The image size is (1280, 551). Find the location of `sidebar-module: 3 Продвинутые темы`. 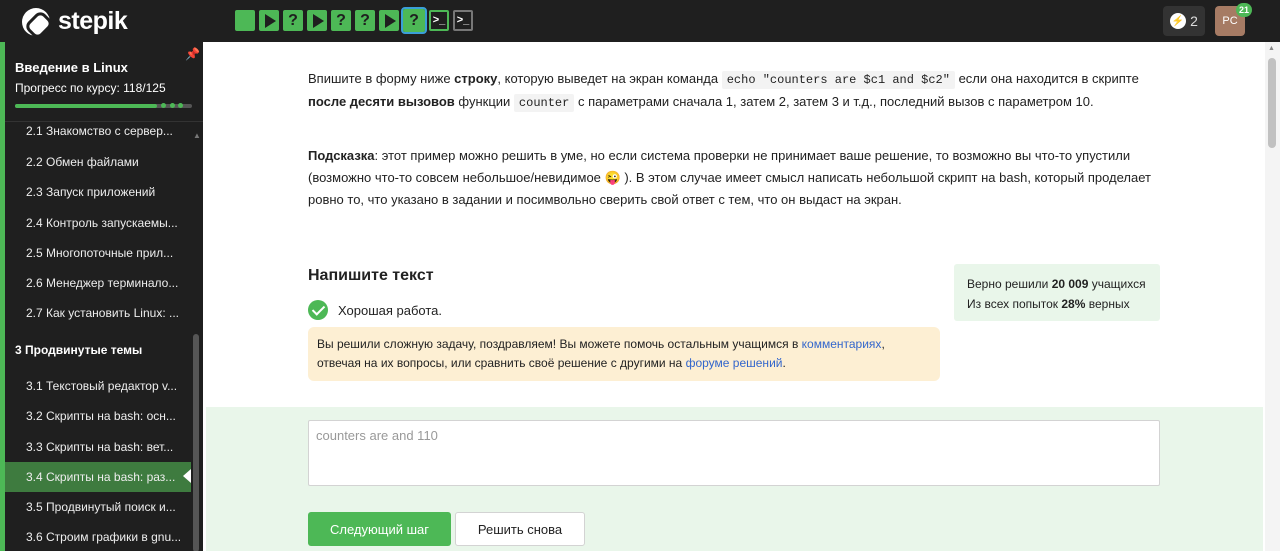

sidebar-module: 3 Продвинутые темы is located at coordinates (78, 350).